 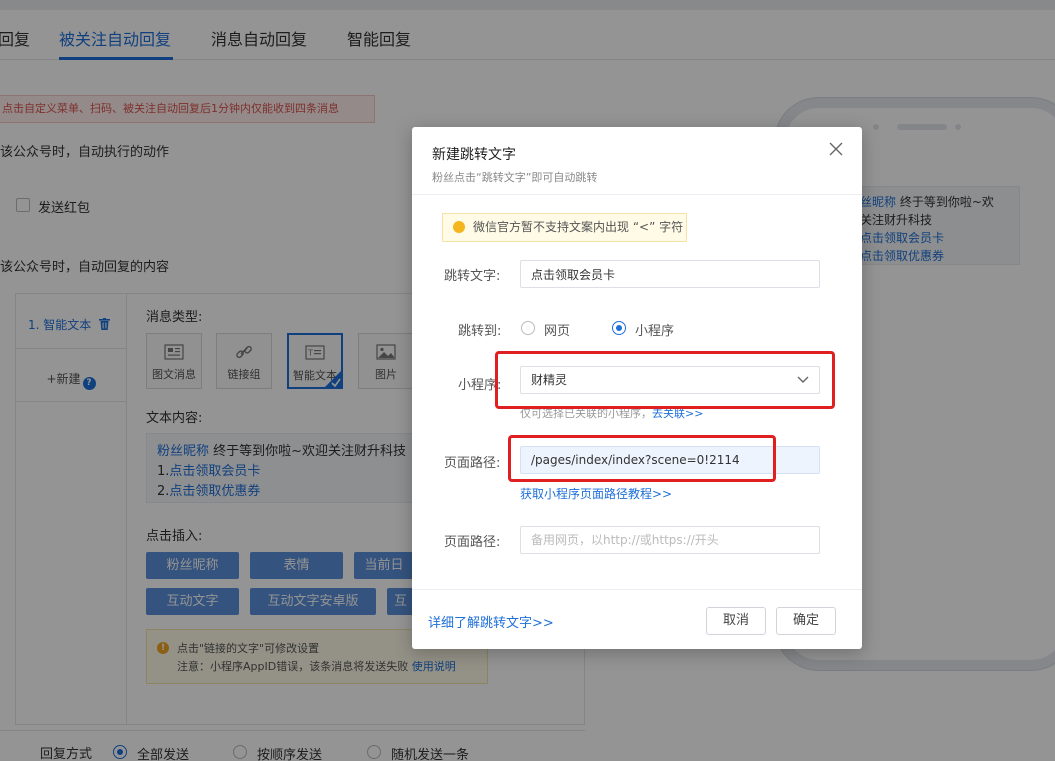 What do you see at coordinates (480, 331) in the screenshot?
I see `jump-to-label: 跳转到:` at bounding box center [480, 331].